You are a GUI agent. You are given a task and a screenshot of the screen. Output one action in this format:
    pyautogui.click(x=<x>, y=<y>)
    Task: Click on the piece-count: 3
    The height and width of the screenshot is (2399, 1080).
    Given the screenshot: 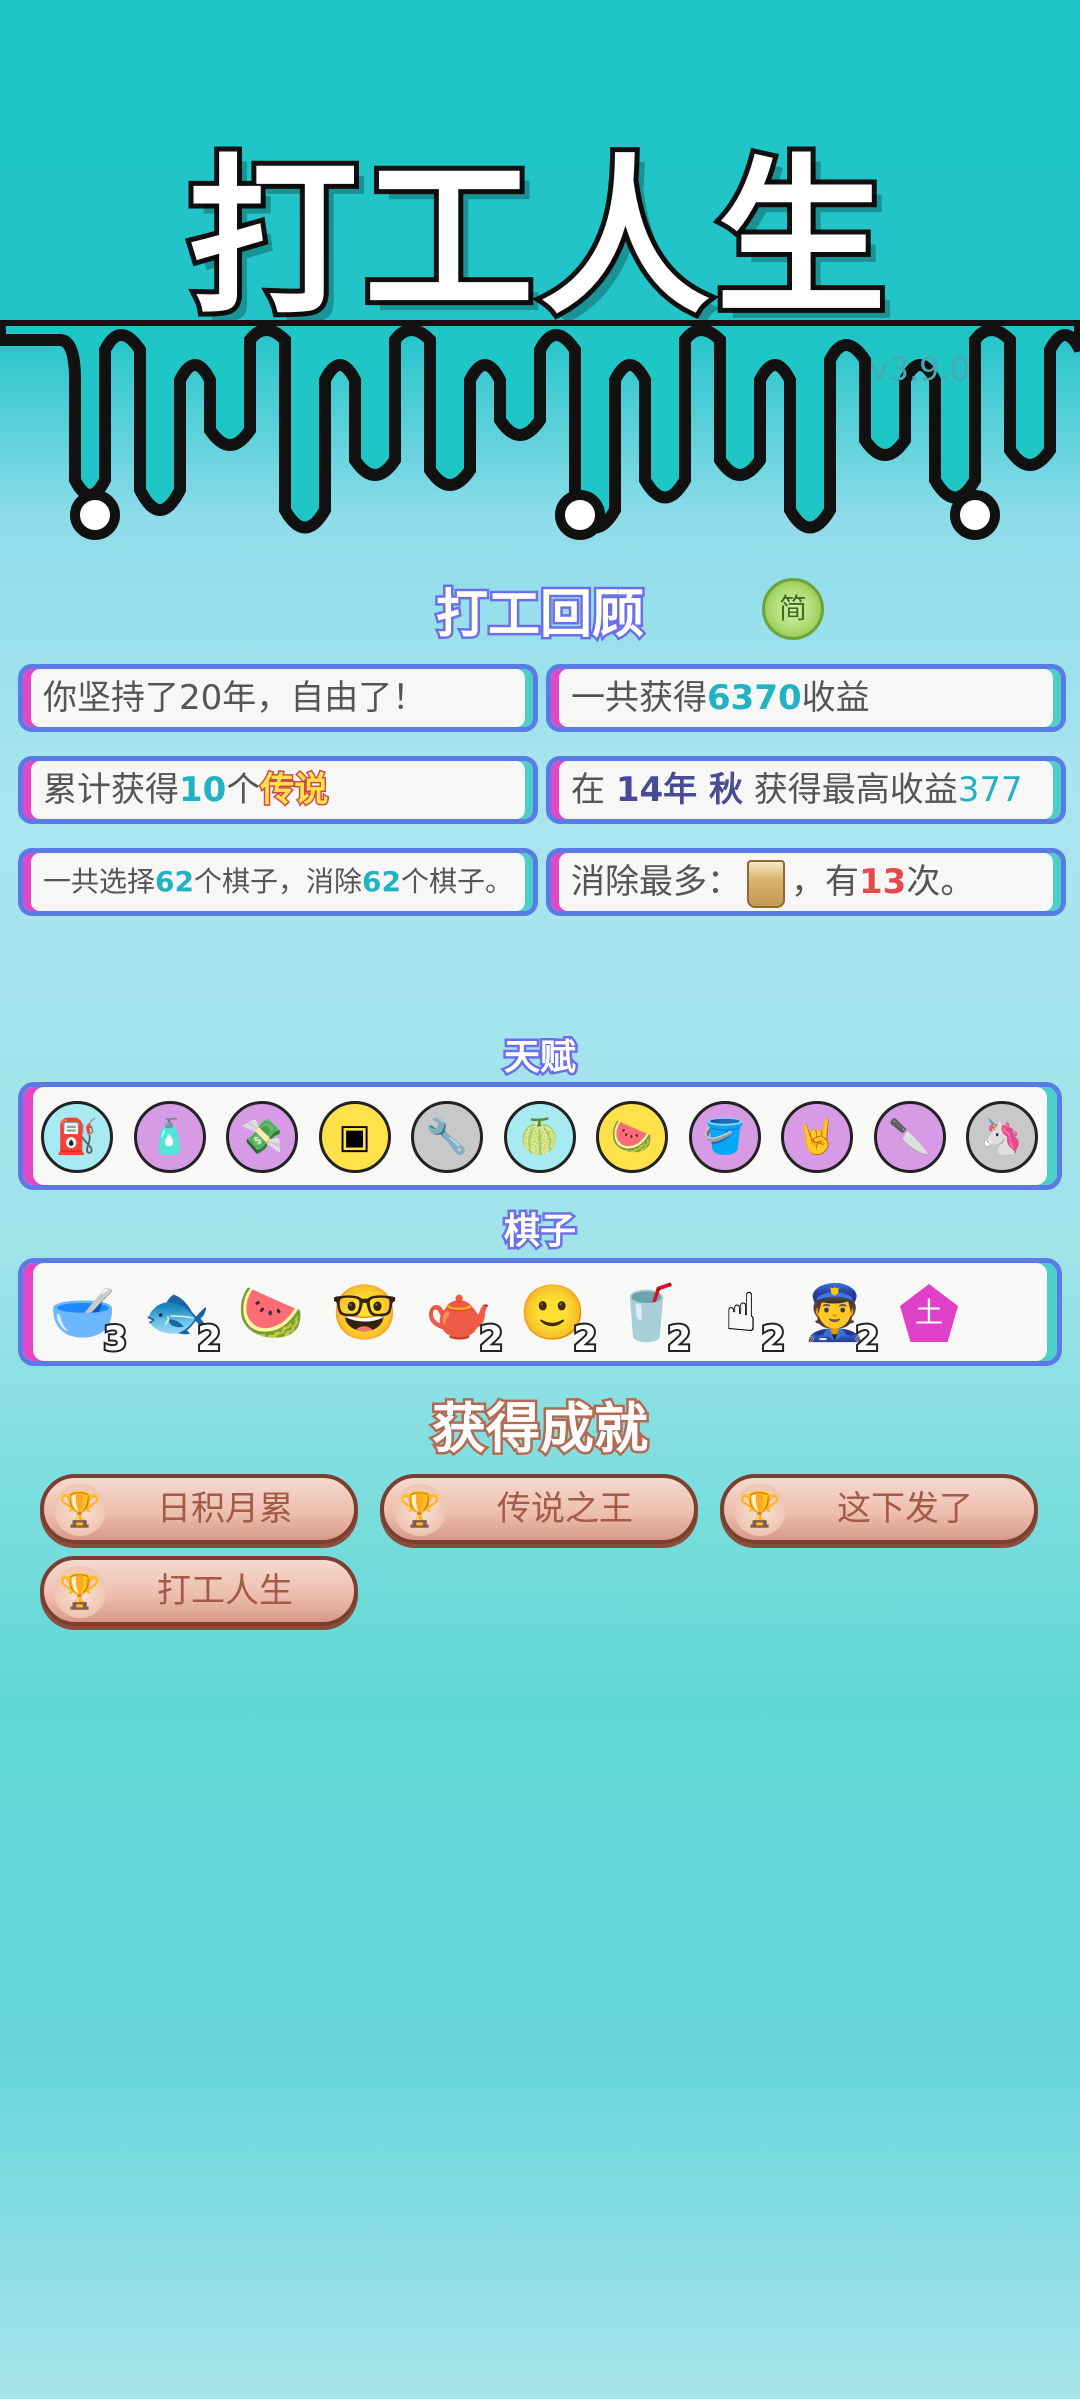 What is the action you would take?
    pyautogui.click(x=115, y=1339)
    